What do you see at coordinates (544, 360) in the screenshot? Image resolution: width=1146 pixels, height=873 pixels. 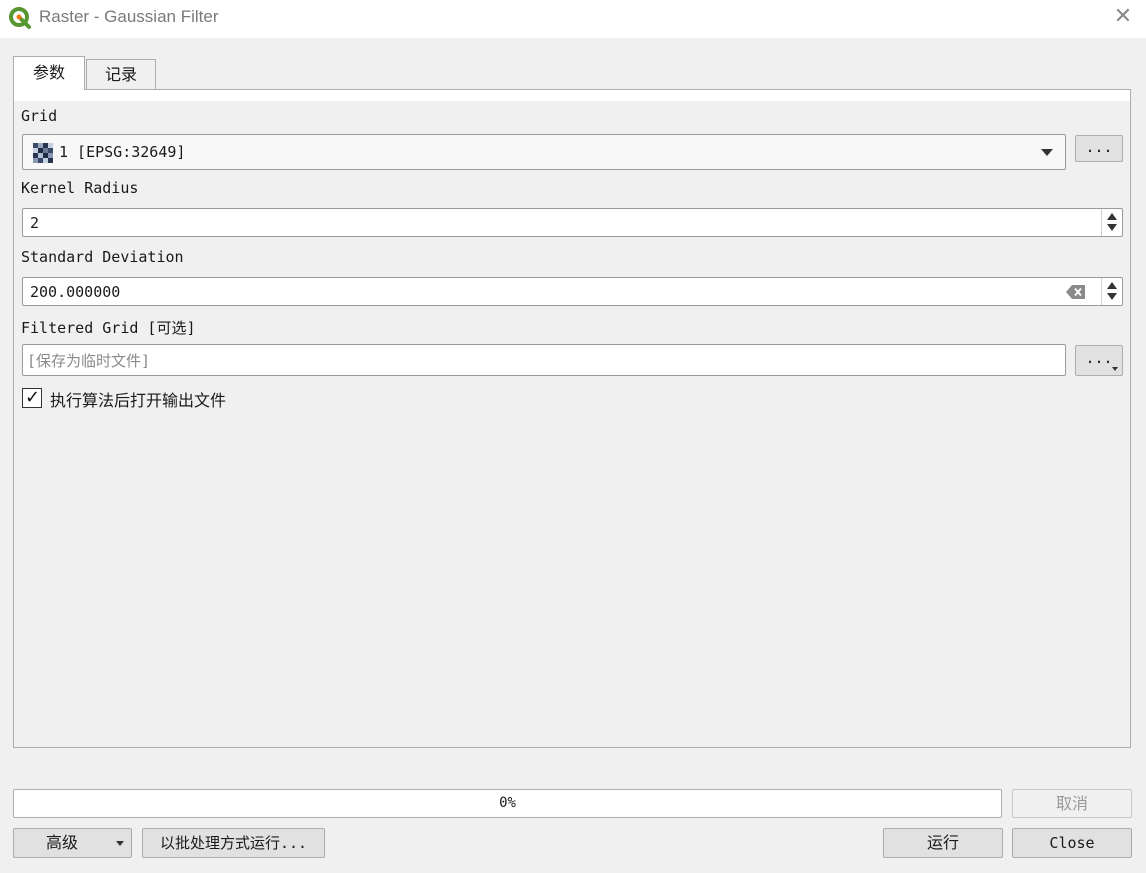 I see `filtered-grid-output-field: [保存为临时文件]` at bounding box center [544, 360].